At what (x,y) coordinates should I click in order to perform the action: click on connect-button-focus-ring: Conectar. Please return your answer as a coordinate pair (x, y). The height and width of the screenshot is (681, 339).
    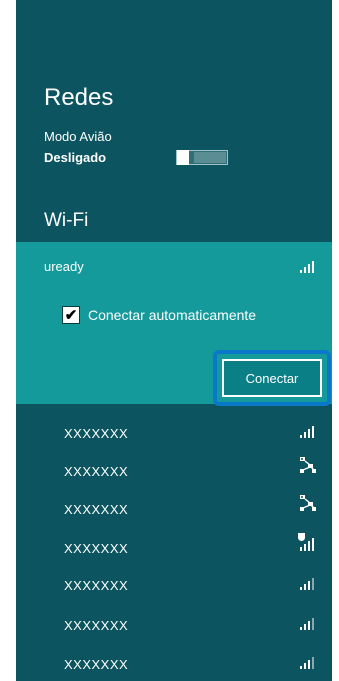
    Looking at the image, I should click on (272, 378).